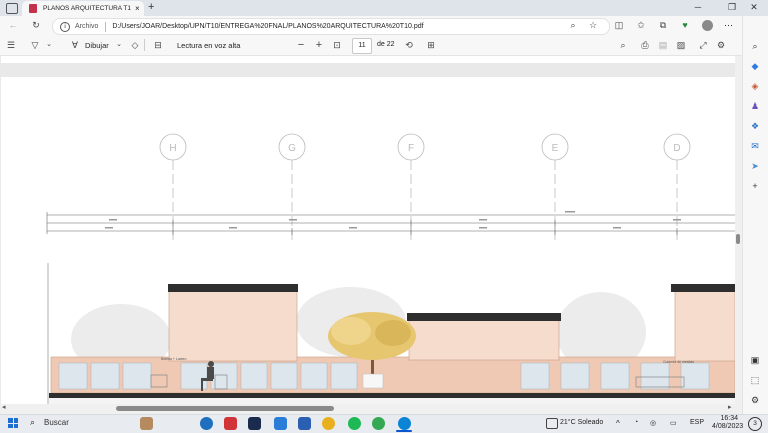 This screenshot has width=768, height=433. What do you see at coordinates (755, 66) in the screenshot?
I see `shopping-icon: ◆` at bounding box center [755, 66].